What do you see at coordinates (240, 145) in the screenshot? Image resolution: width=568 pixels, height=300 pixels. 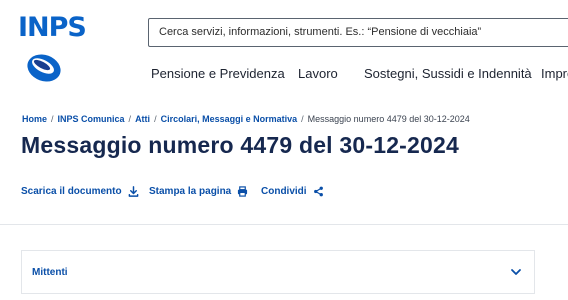 I see `page-title: Messaggio numero 4479 del 30-12-2024` at bounding box center [240, 145].